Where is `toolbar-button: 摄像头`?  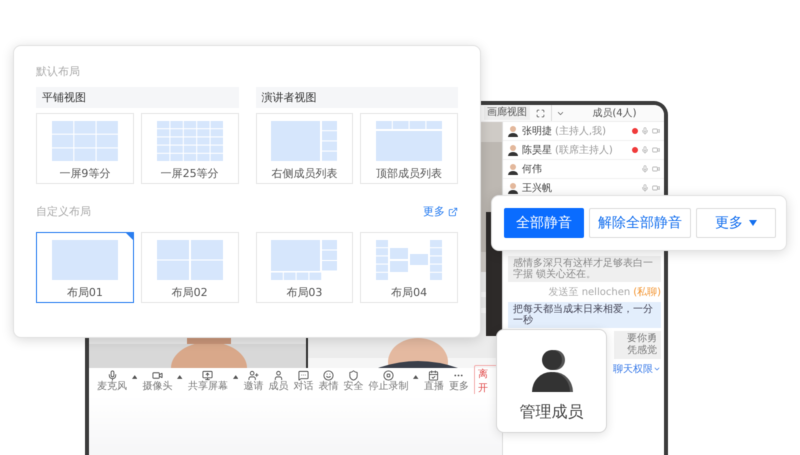 toolbar-button: 摄像头 is located at coordinates (157, 381).